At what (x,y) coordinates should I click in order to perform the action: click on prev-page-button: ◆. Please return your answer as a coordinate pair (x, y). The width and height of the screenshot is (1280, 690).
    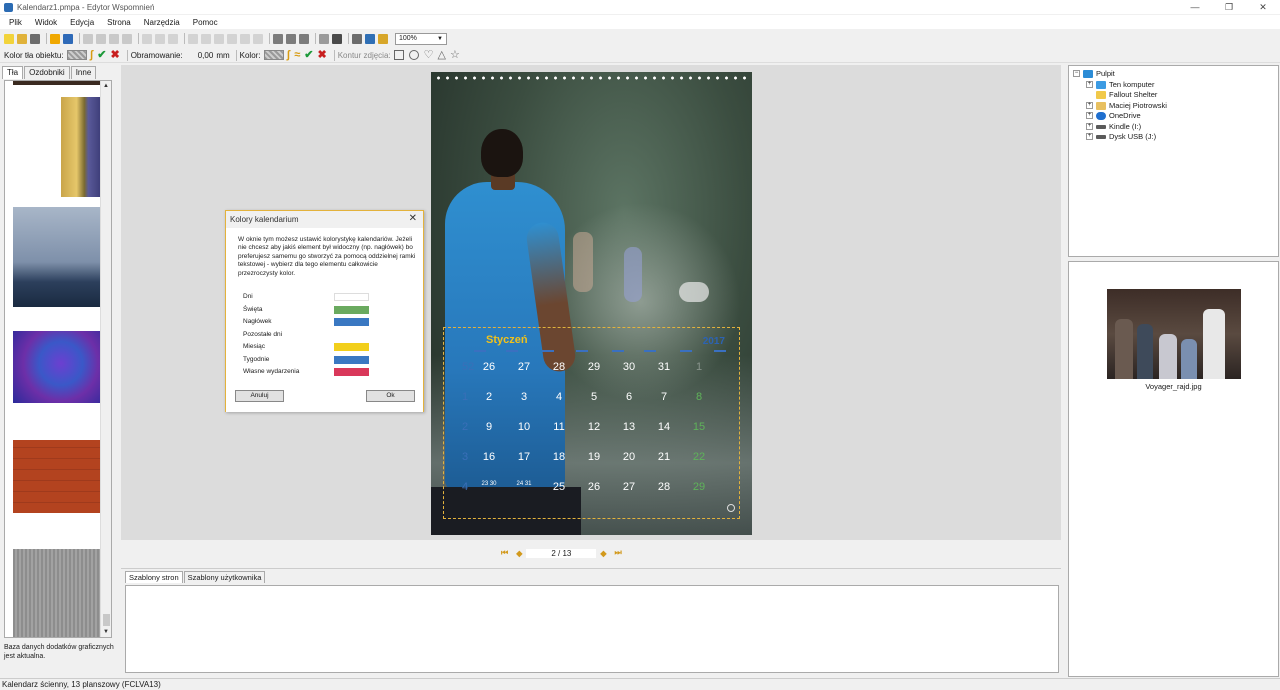
    Looking at the image, I should click on (519, 553).